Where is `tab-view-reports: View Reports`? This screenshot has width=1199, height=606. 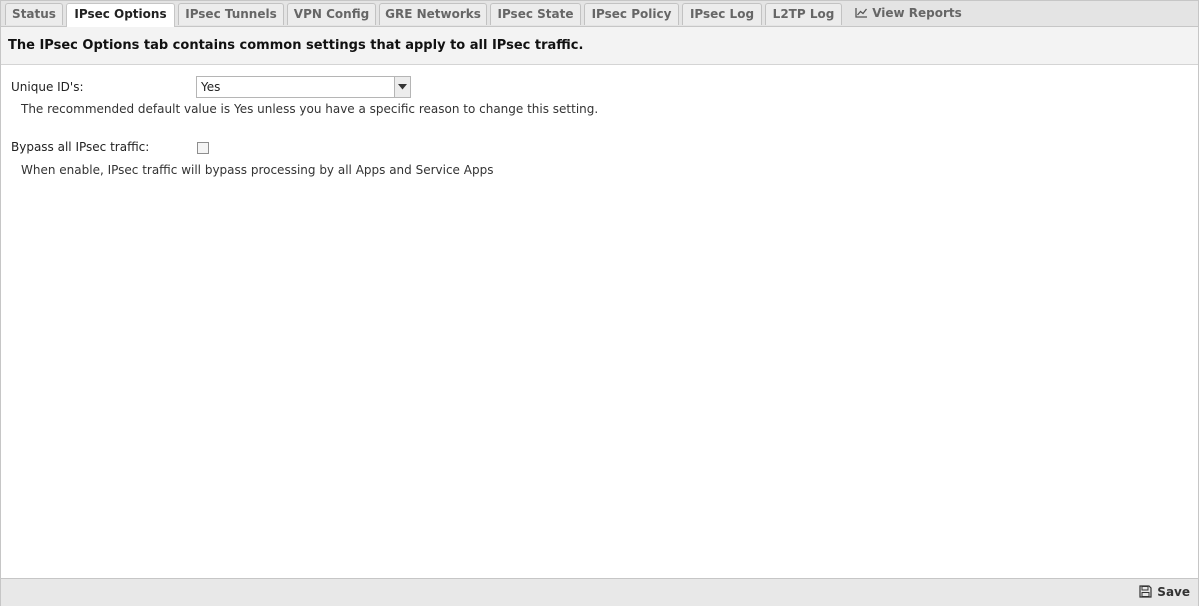 tab-view-reports: View Reports is located at coordinates (908, 14).